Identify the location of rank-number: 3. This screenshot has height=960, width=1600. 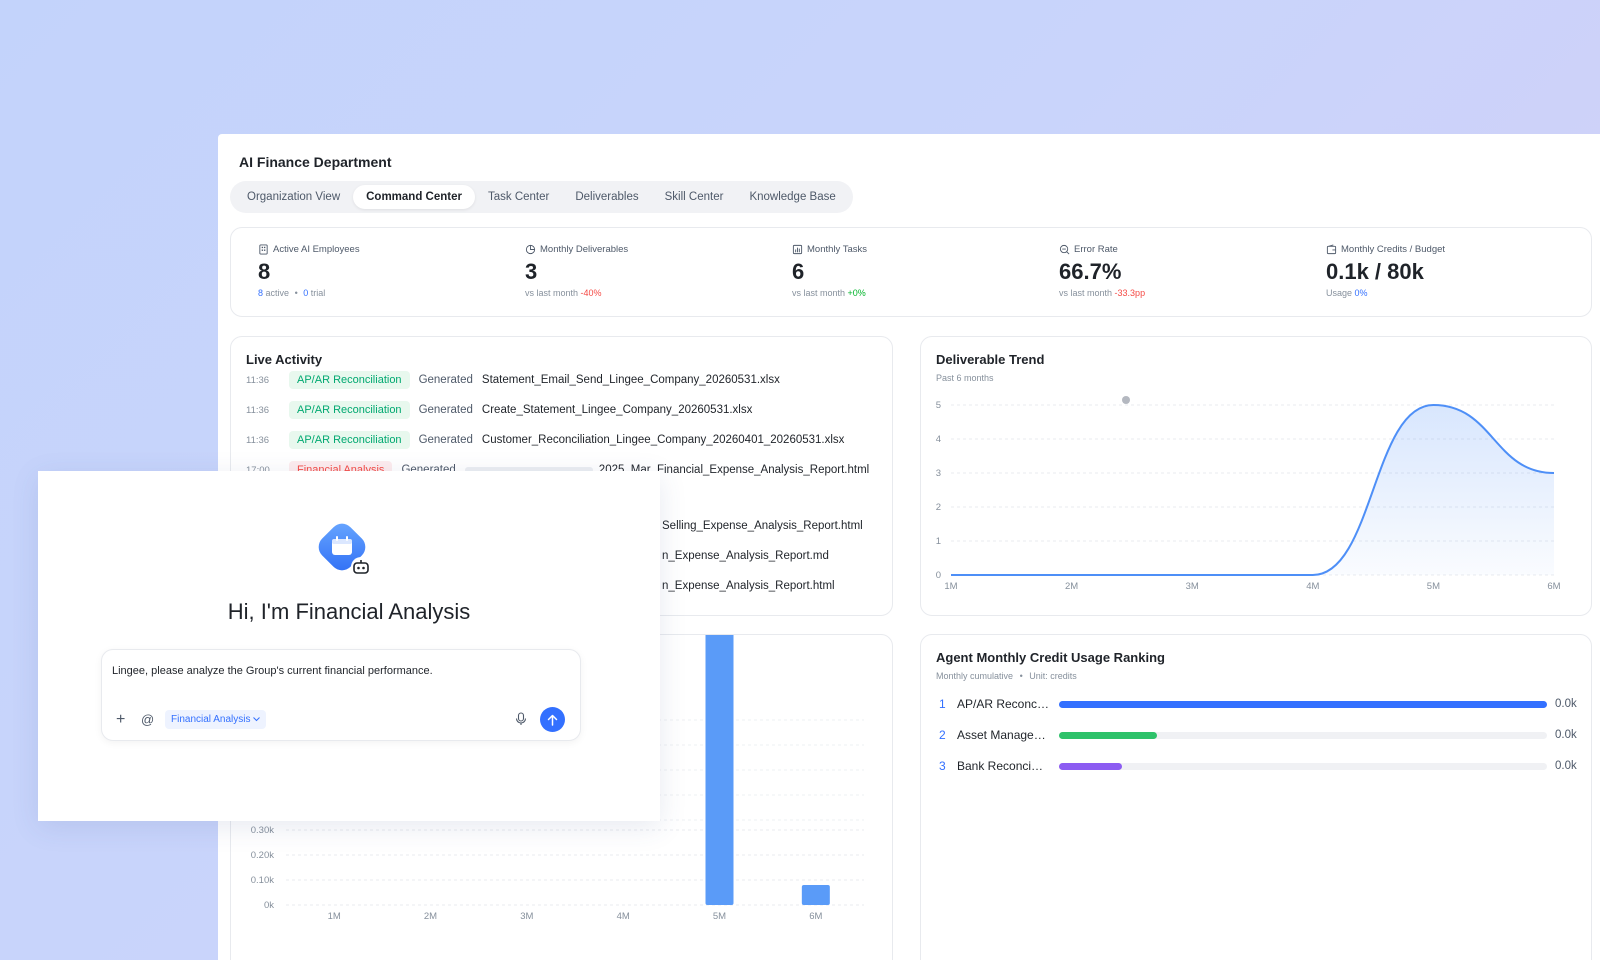
(942, 766).